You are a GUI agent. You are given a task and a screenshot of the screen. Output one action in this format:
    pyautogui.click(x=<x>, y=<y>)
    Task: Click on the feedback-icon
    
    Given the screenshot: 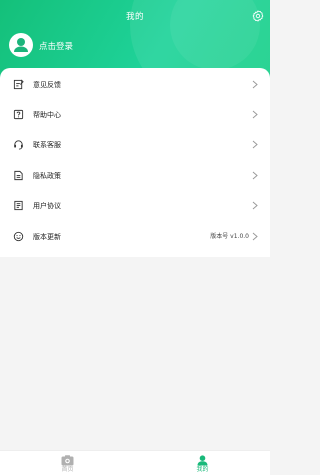 What is the action you would take?
    pyautogui.click(x=18, y=84)
    